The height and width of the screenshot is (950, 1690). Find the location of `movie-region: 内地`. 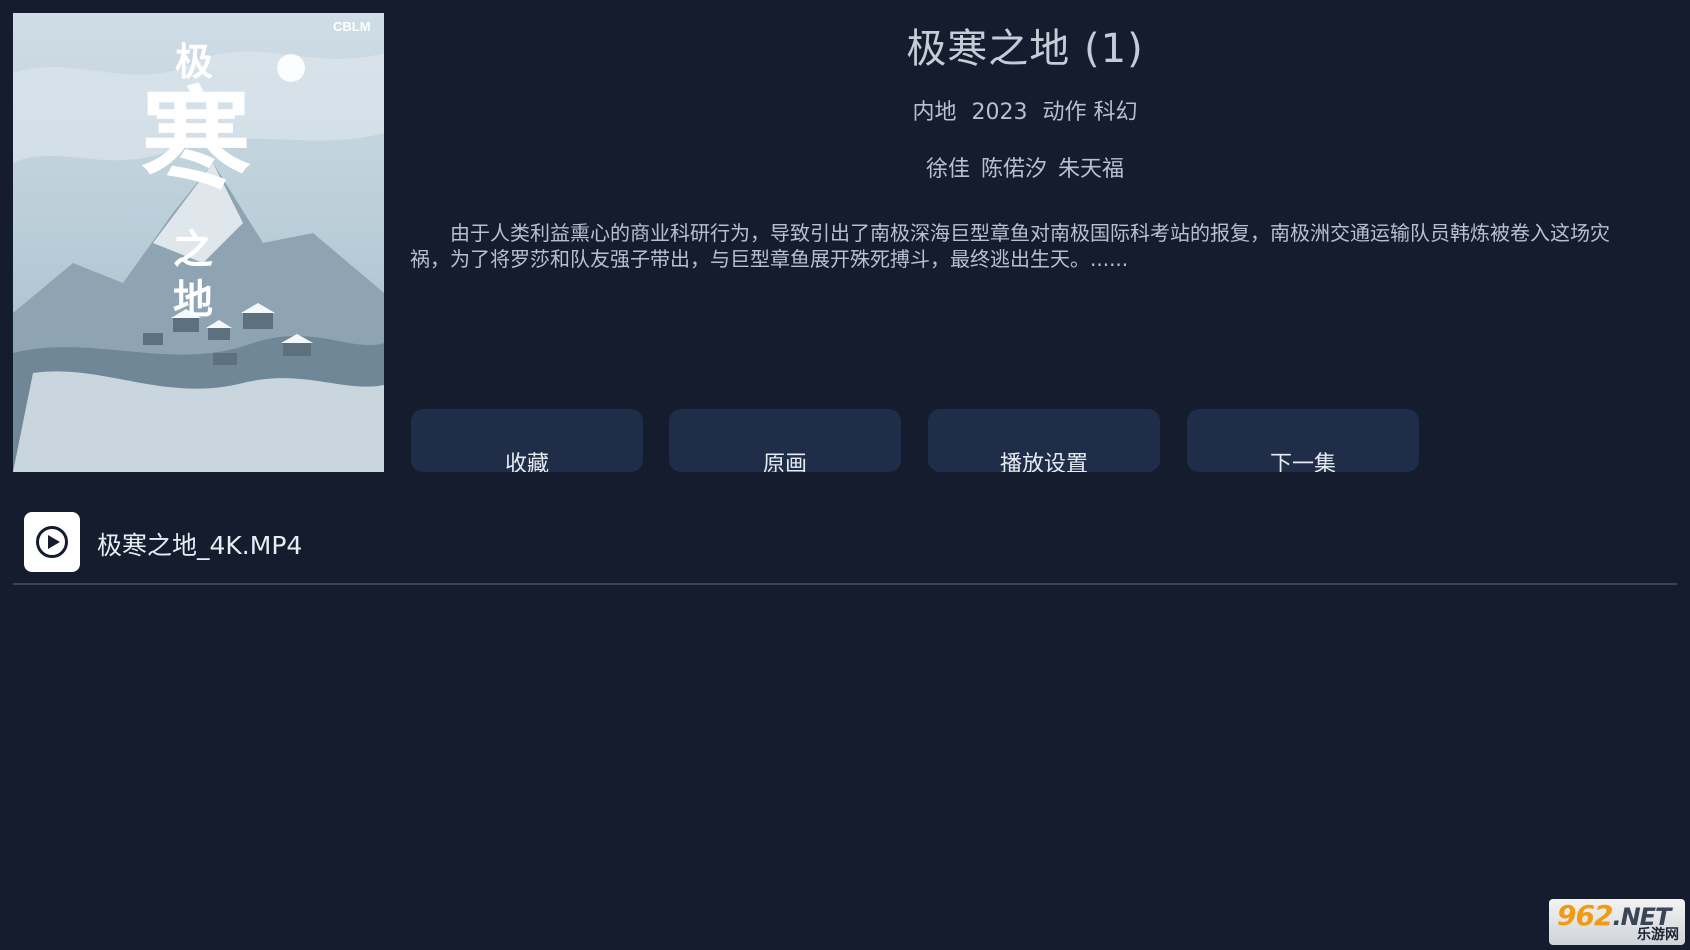

movie-region: 内地 is located at coordinates (934, 112).